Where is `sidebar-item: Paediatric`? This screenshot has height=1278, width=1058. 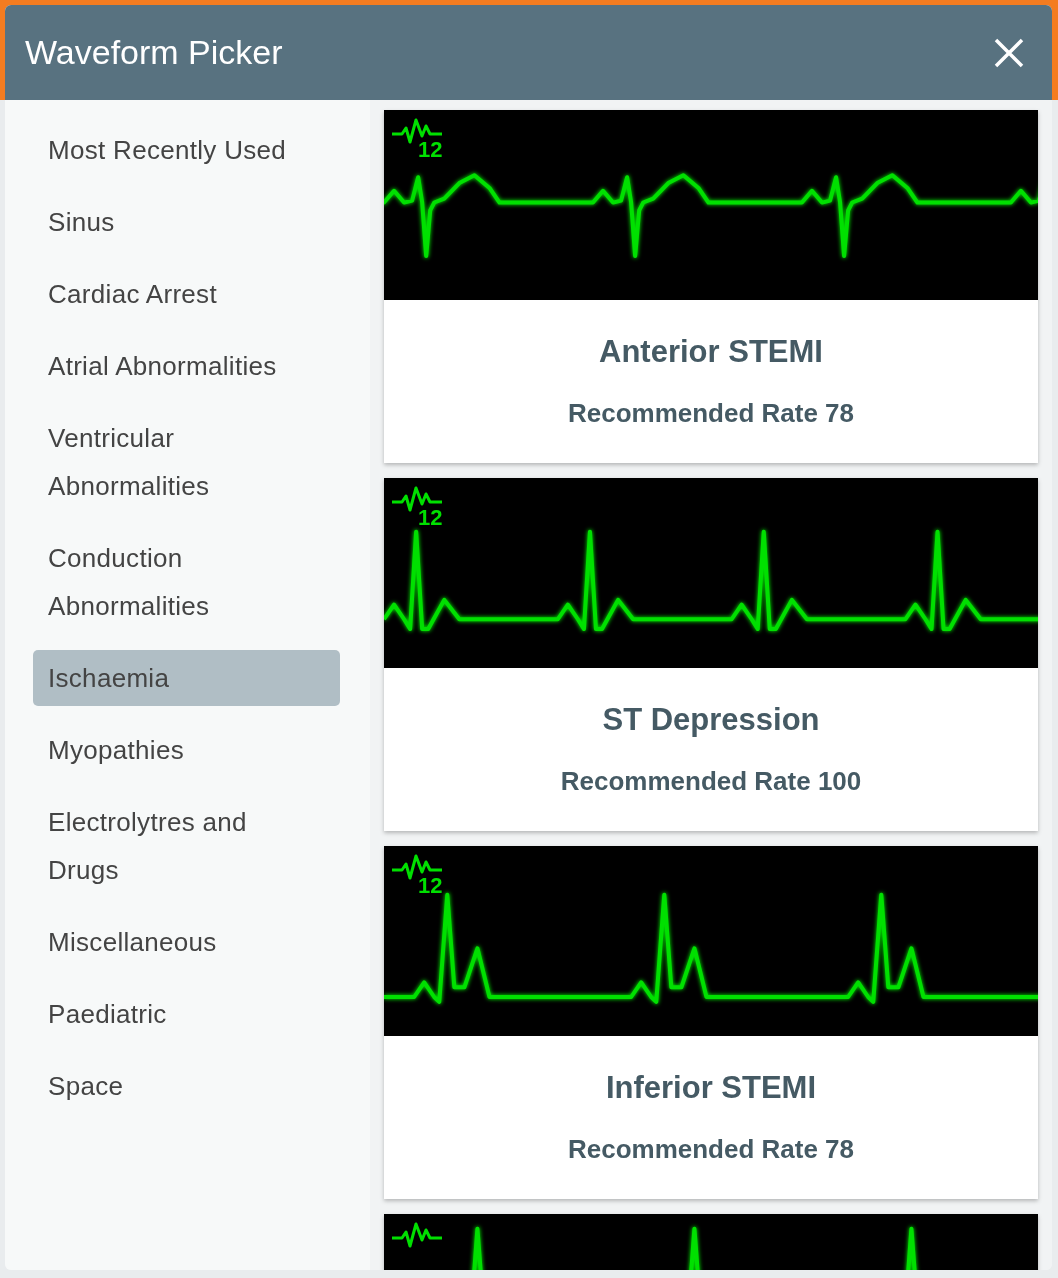
sidebar-item: Paediatric is located at coordinates (186, 1014).